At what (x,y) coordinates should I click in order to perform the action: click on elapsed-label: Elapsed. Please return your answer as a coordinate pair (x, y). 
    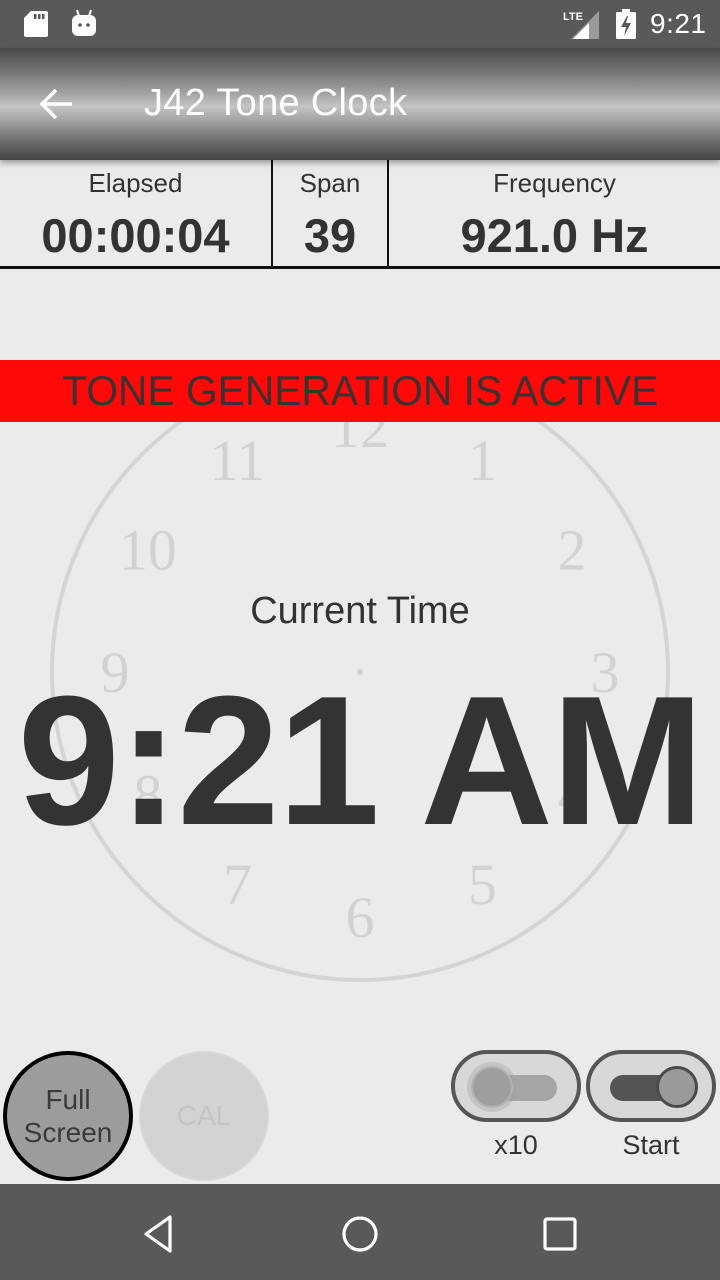
    Looking at the image, I should click on (135, 183).